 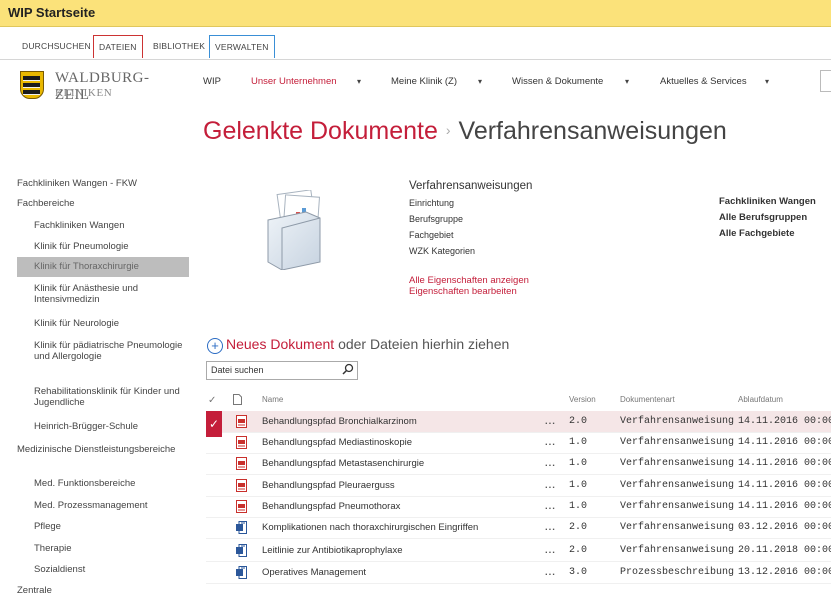 I want to click on document-expiry: 13.12.2016 00:00, so click(x=784, y=572).